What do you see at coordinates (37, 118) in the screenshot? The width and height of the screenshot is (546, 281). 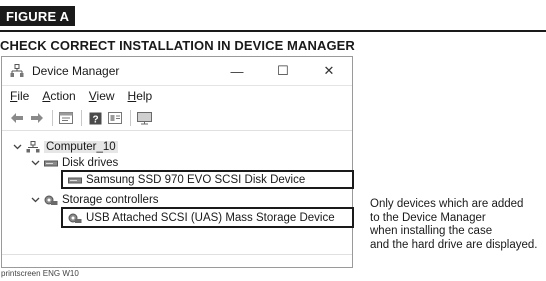 I see `forward-arrow-icon` at bounding box center [37, 118].